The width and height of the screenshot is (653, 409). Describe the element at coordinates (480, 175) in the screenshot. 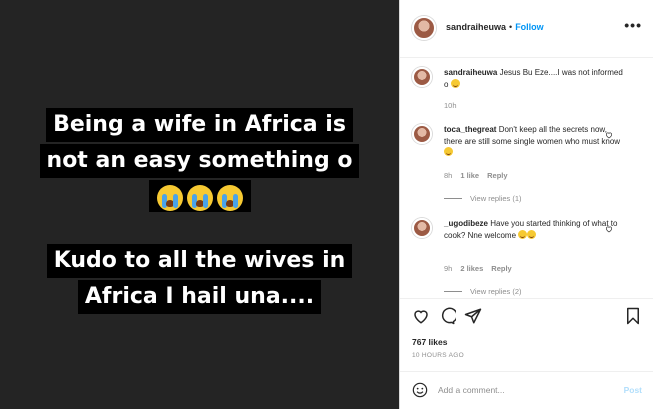

I see `comment-meta: 8h 1 like Reply` at that location.